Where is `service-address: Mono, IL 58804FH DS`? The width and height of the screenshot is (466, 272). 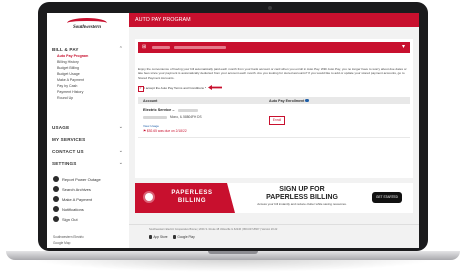 service-address: Mono, IL 58804FH DS is located at coordinates (186, 117).